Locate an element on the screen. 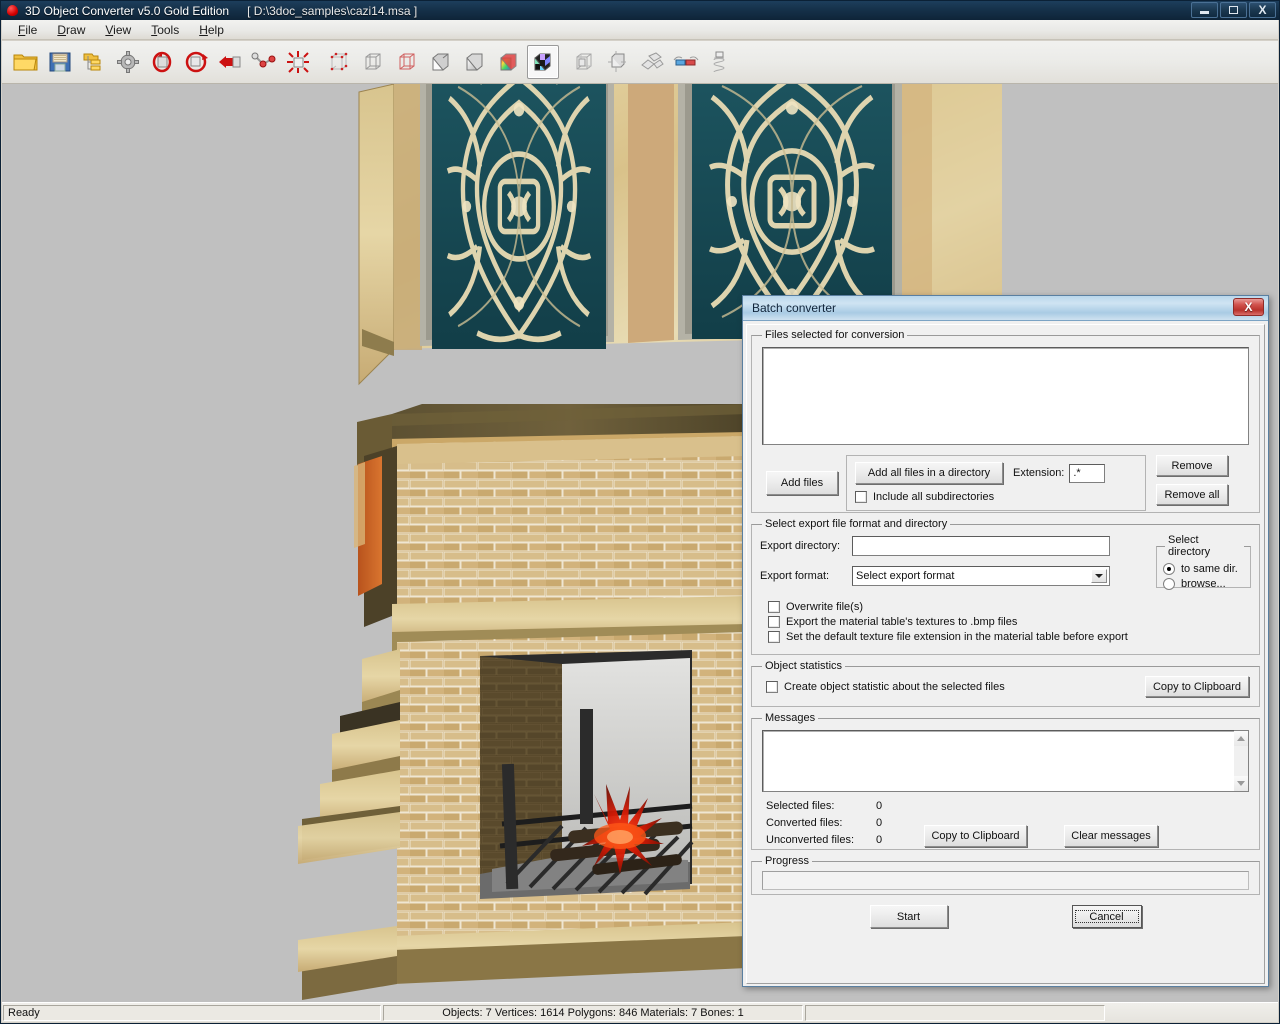  folder-list-icon-button is located at coordinates (94, 62).